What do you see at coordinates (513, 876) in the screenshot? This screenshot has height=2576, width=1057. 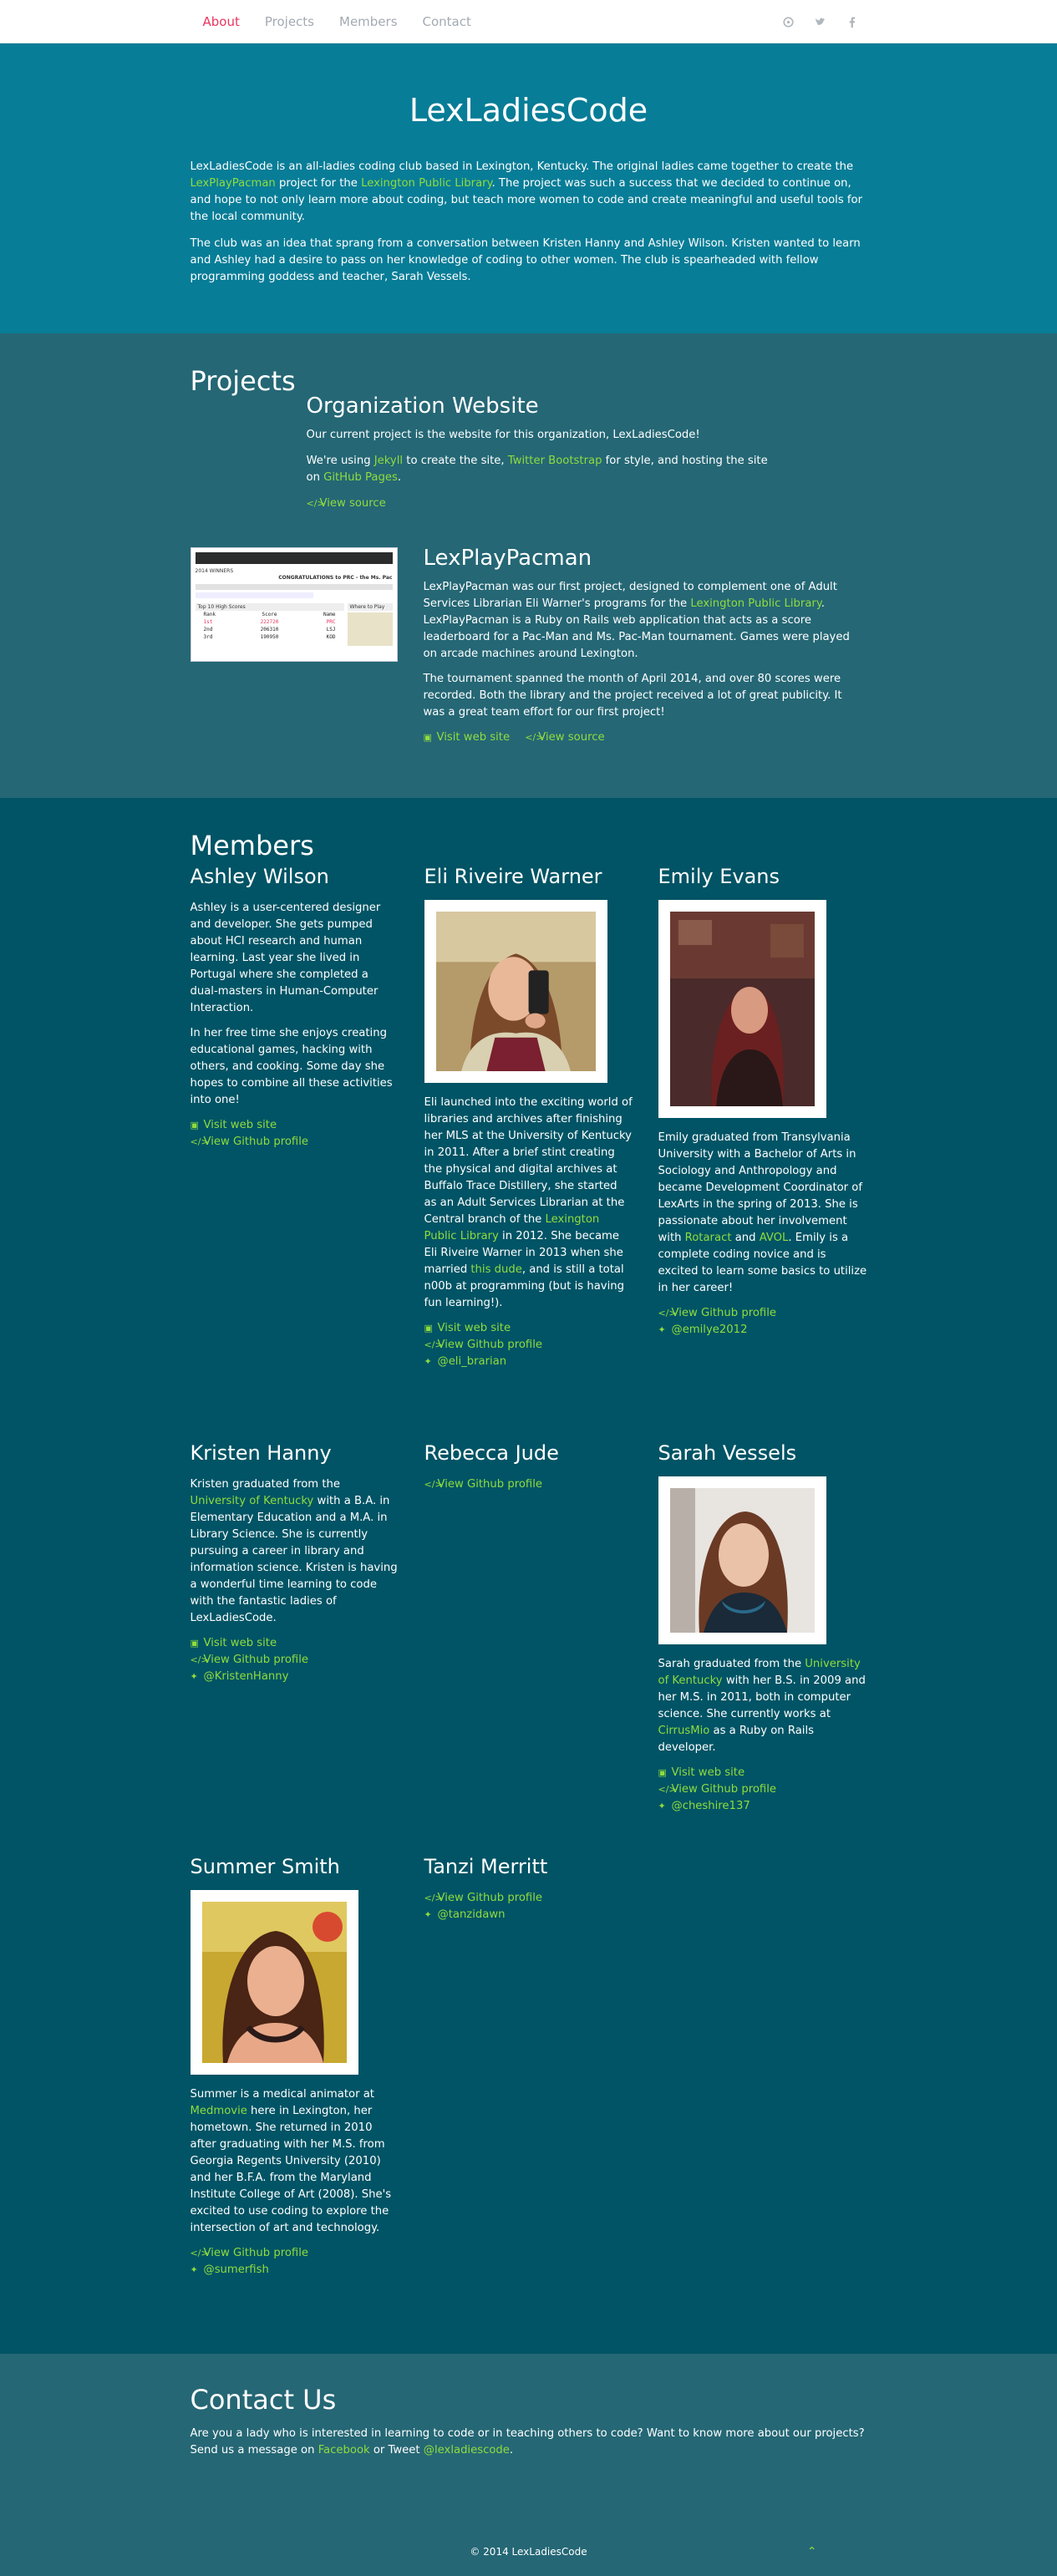 I see `member-name: Eli Riveire Warner` at bounding box center [513, 876].